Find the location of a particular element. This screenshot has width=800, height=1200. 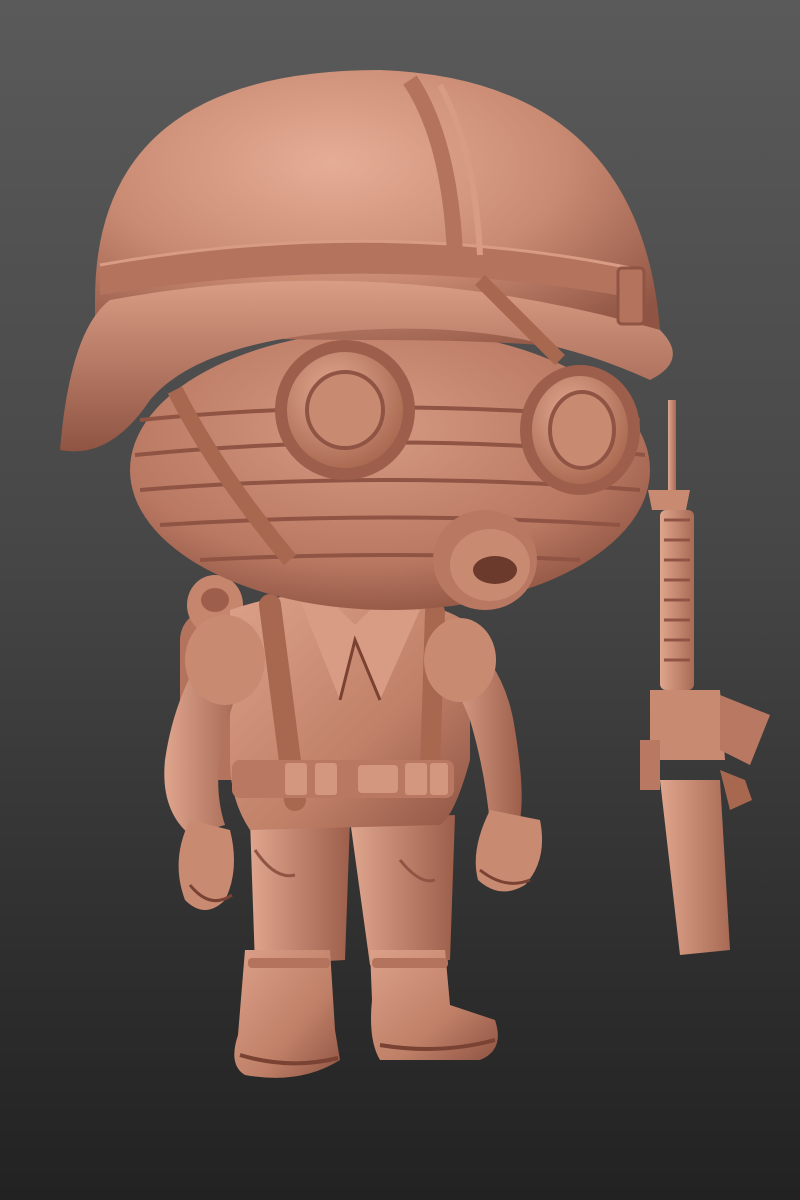

mask-filter is located at coordinates (485, 560).